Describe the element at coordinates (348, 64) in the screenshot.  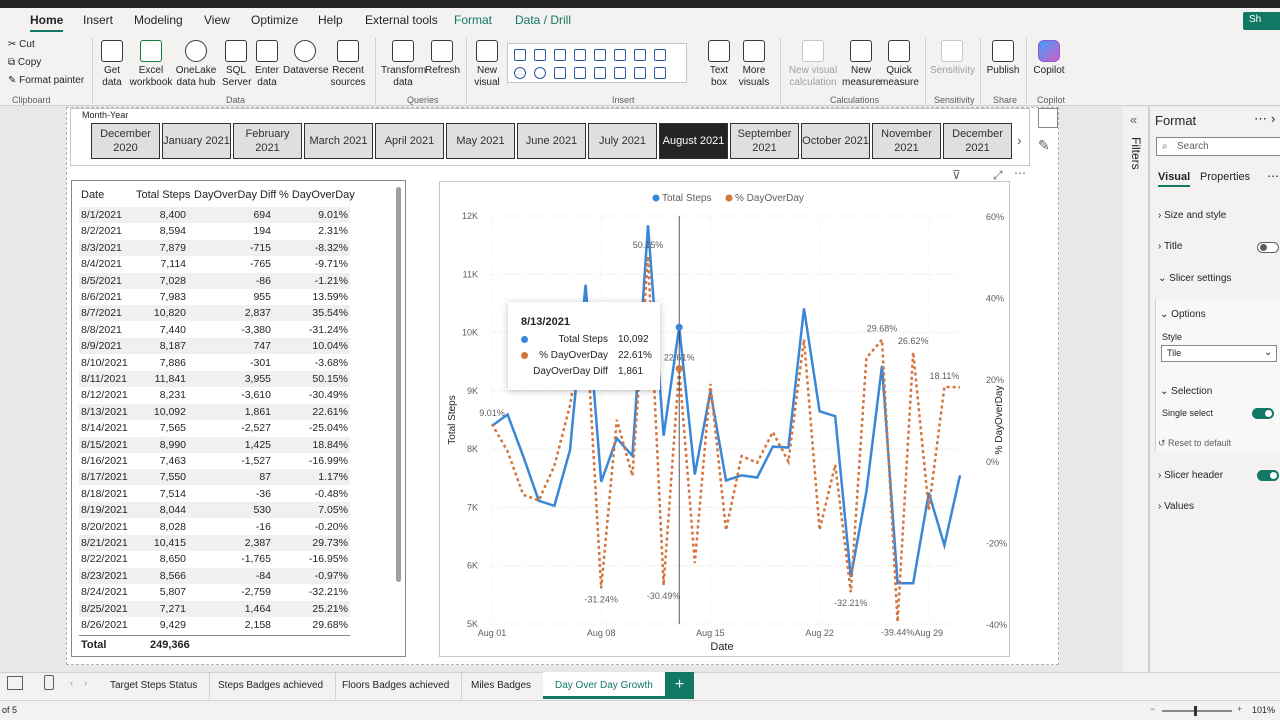
I see `recent-sources-button: Recent sources` at that location.